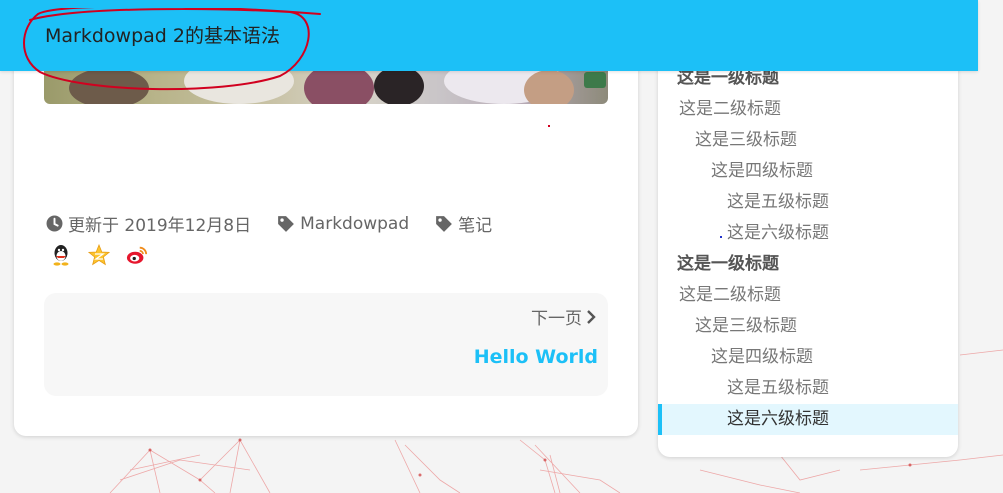 This screenshot has height=493, width=1003. What do you see at coordinates (489, 35) in the screenshot?
I see `top-header-bar: Markdowpad 2的基本语法` at bounding box center [489, 35].